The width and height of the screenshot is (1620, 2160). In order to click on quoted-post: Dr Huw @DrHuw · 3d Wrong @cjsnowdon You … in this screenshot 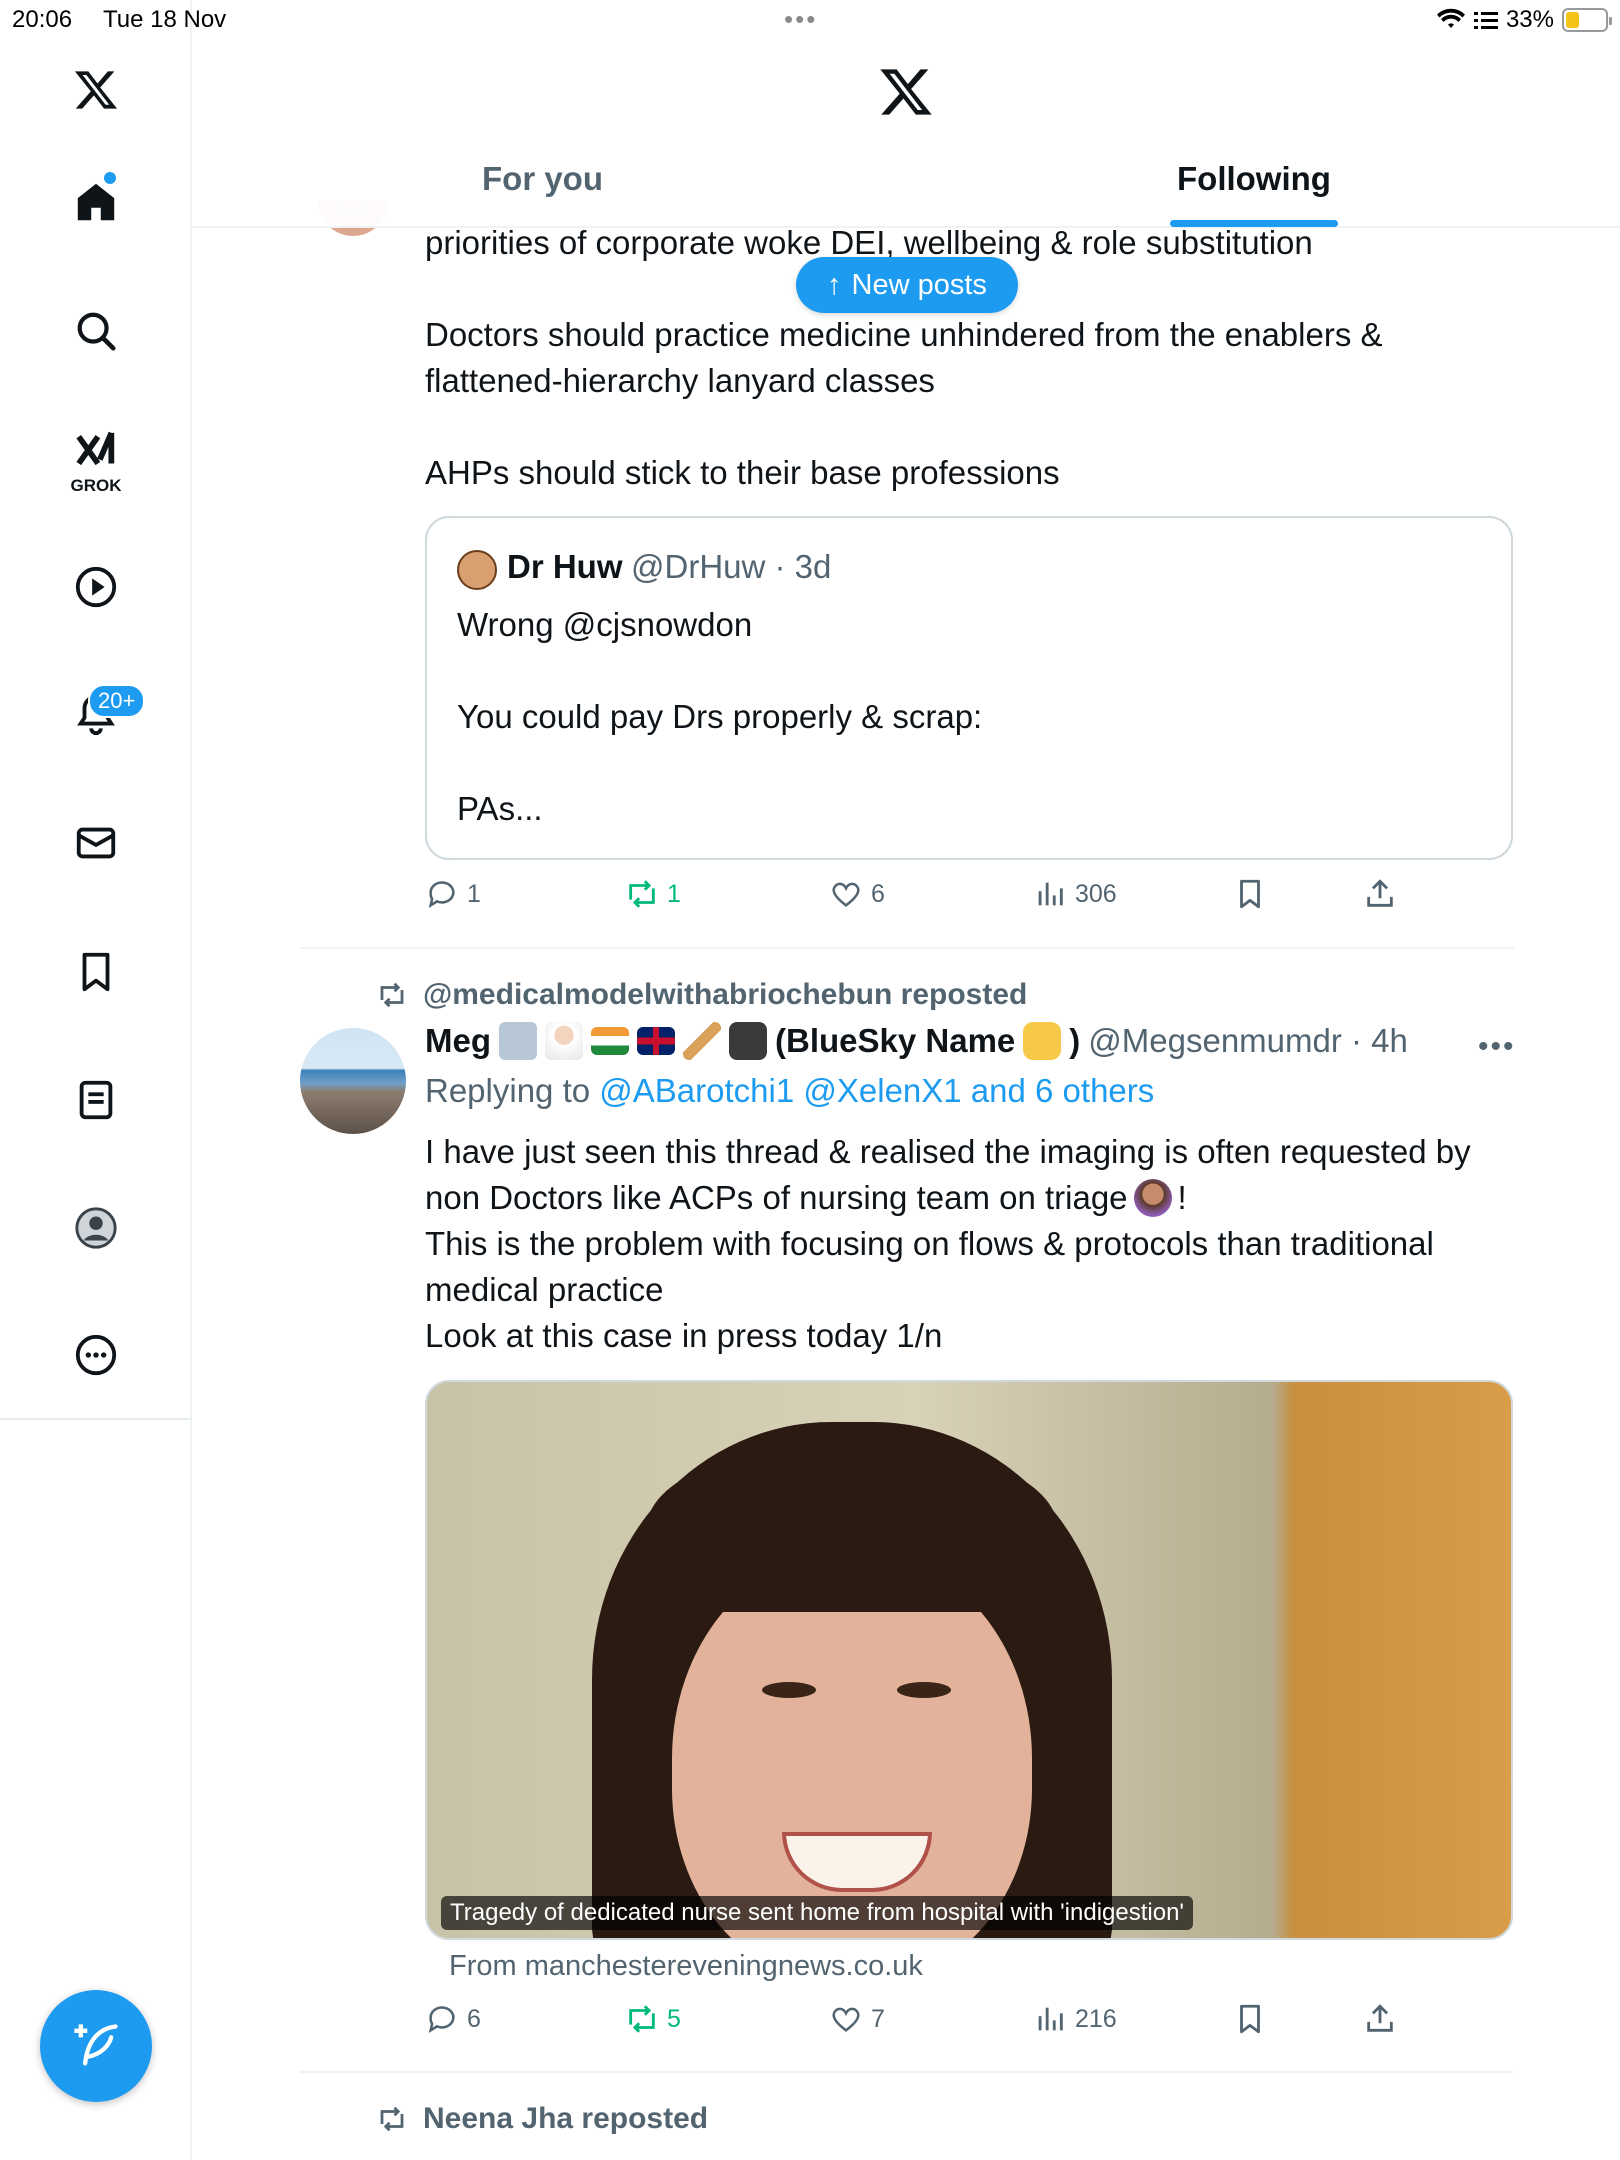, I will do `click(969, 688)`.